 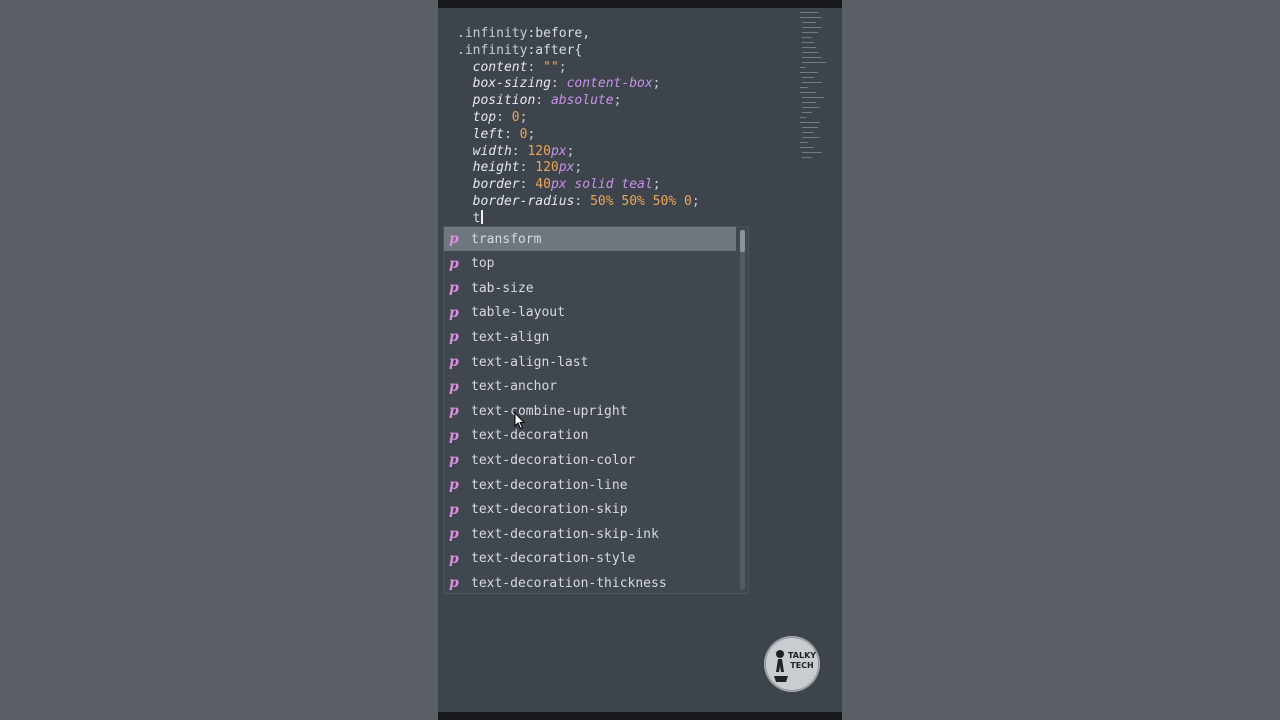 I want to click on code-token: 0, so click(x=515, y=117).